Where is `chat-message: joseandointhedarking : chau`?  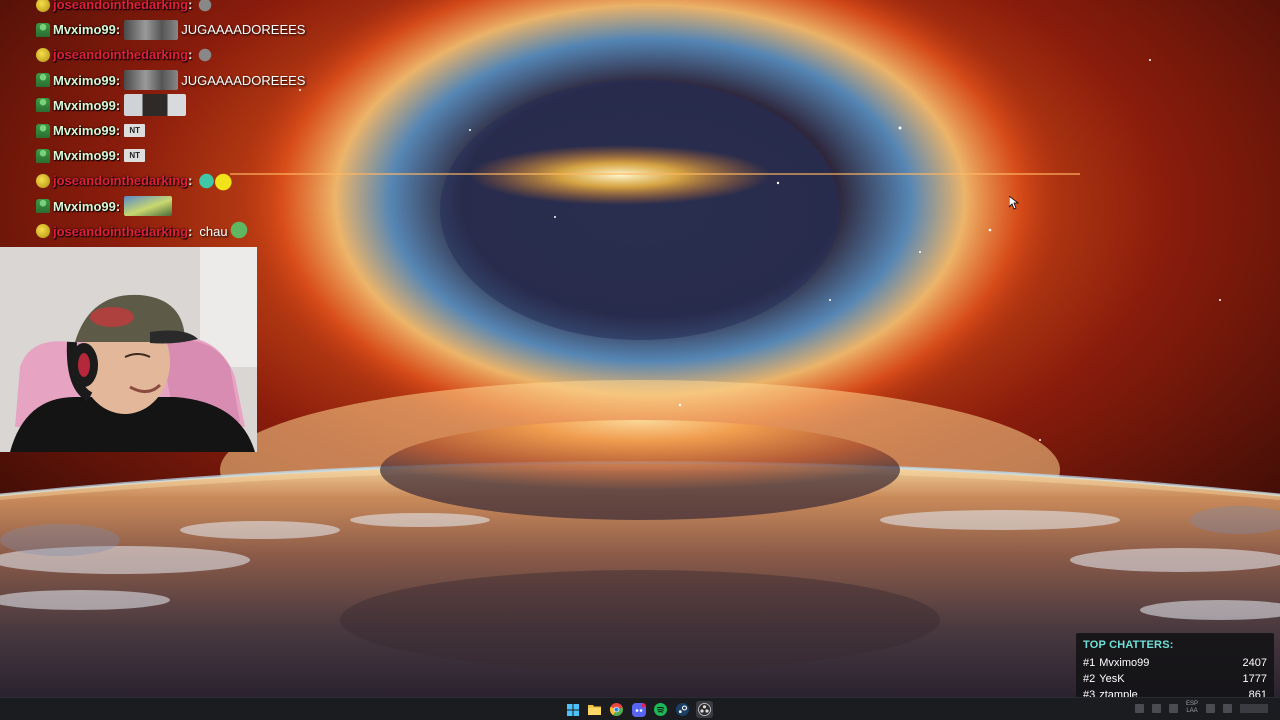
chat-message: joseandointhedarking : chau is located at coordinates (186, 231).